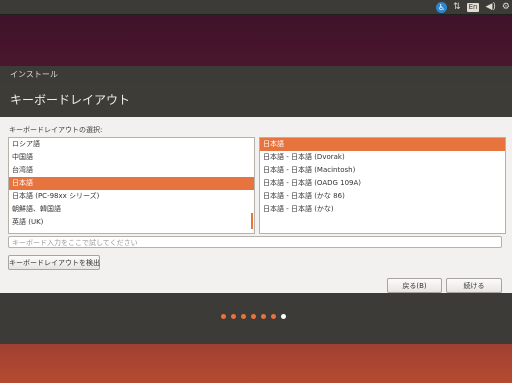 This screenshot has height=383, width=512. I want to click on detect-layout-button: キーボードレイアウトを検出, so click(54, 262).